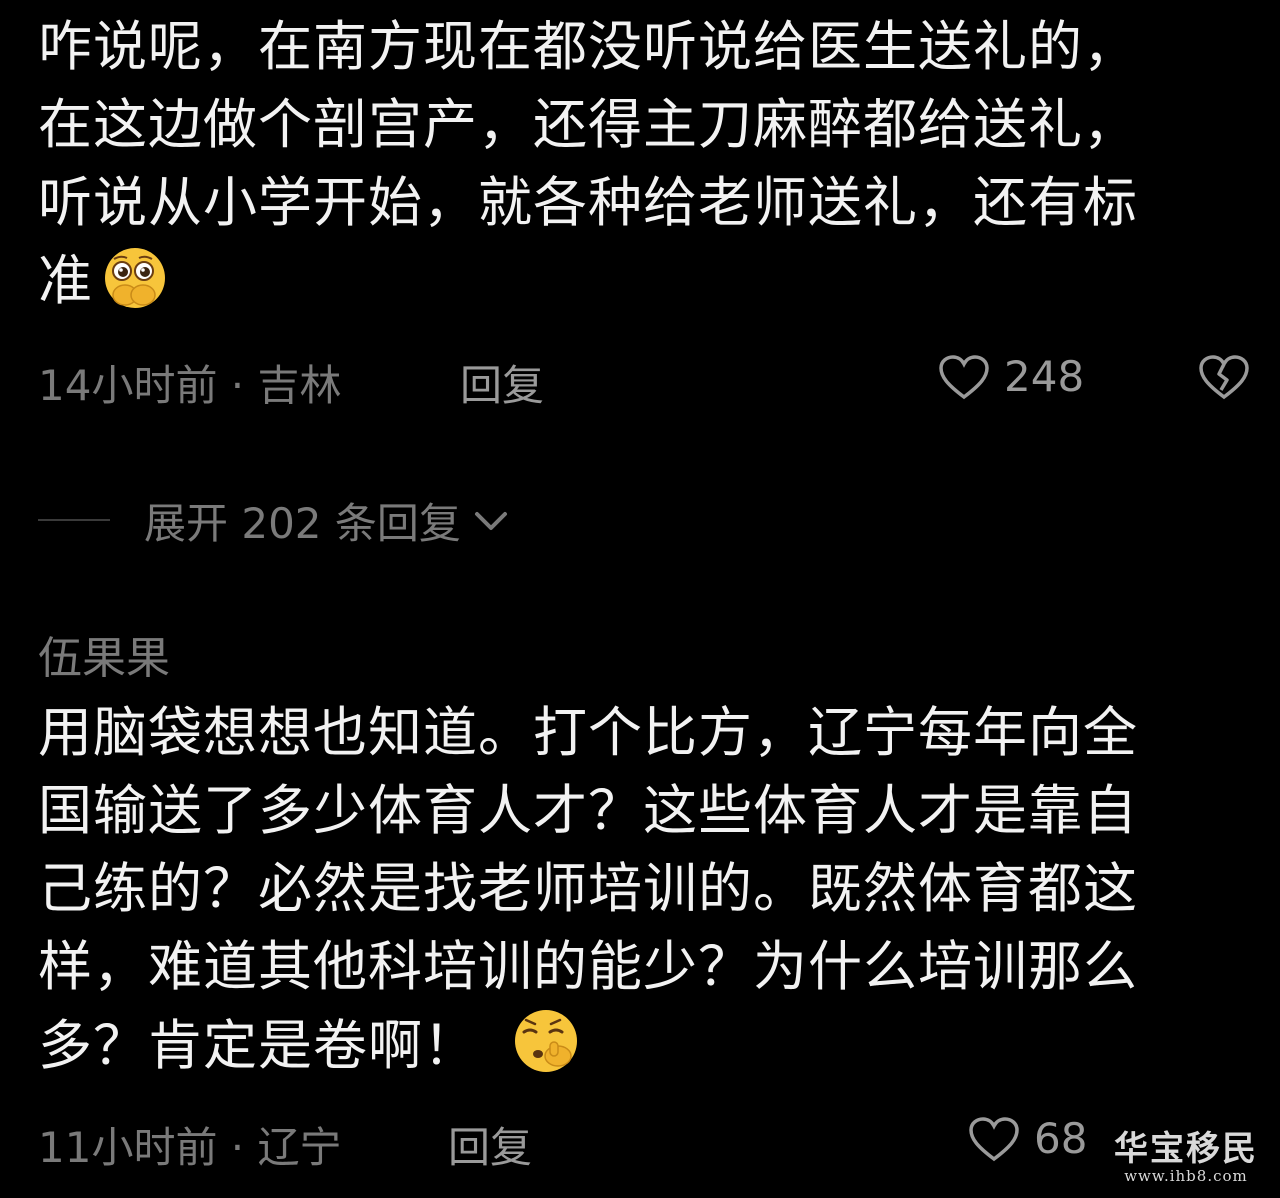  Describe the element at coordinates (1186, 1176) in the screenshot. I see `watermark-url: www.ihb8.com` at that location.